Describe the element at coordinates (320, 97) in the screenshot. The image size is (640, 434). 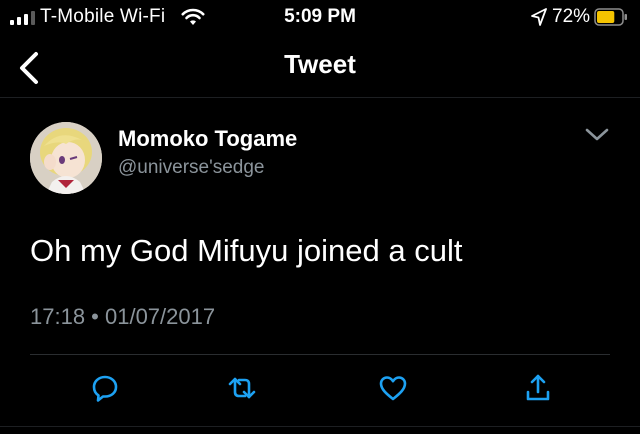
I see `header-divider` at that location.